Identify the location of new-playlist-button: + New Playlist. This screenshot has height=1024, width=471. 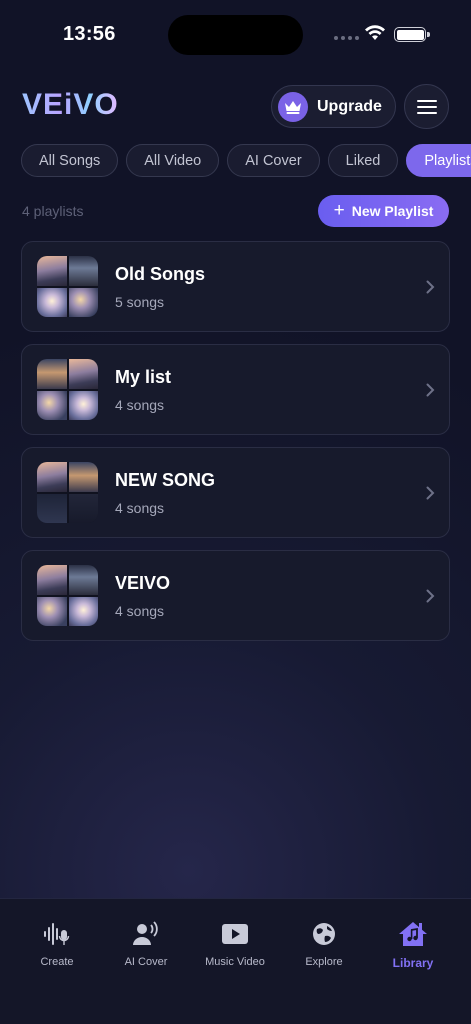
(383, 211).